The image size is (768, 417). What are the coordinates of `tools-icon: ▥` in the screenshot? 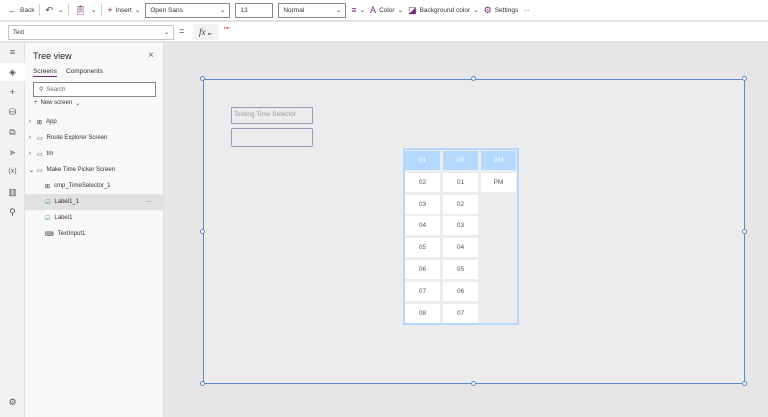 It's located at (12, 192).